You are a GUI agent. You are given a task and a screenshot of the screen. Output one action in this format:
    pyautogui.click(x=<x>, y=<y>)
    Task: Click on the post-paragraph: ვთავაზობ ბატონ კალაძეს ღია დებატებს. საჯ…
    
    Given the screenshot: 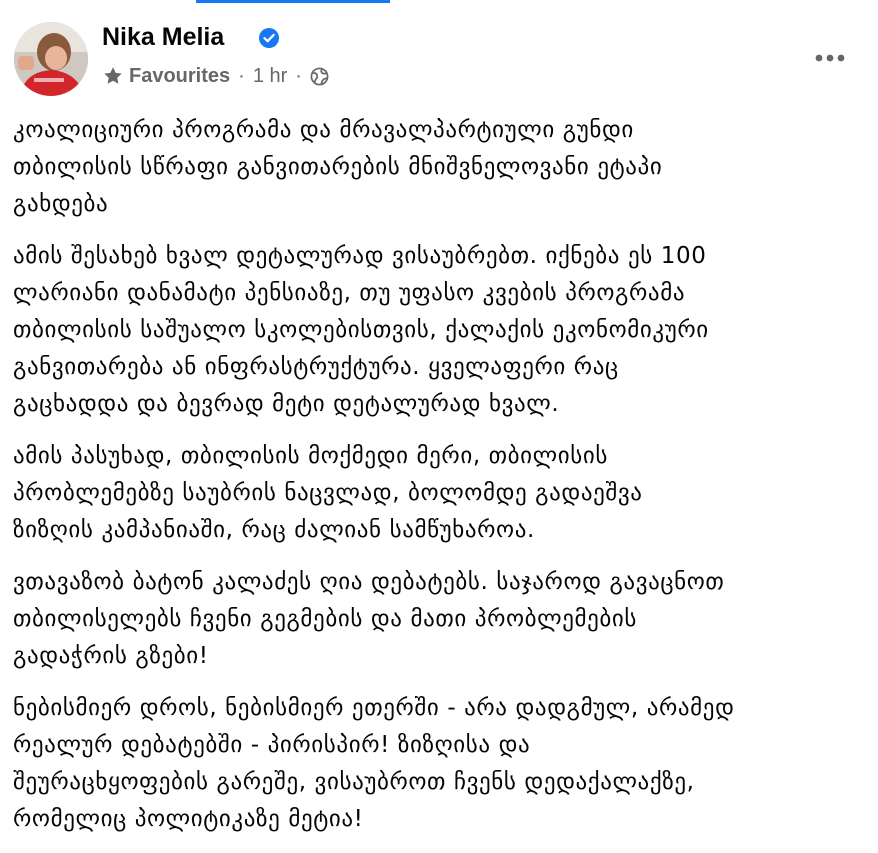 What is the action you would take?
    pyautogui.click(x=369, y=619)
    